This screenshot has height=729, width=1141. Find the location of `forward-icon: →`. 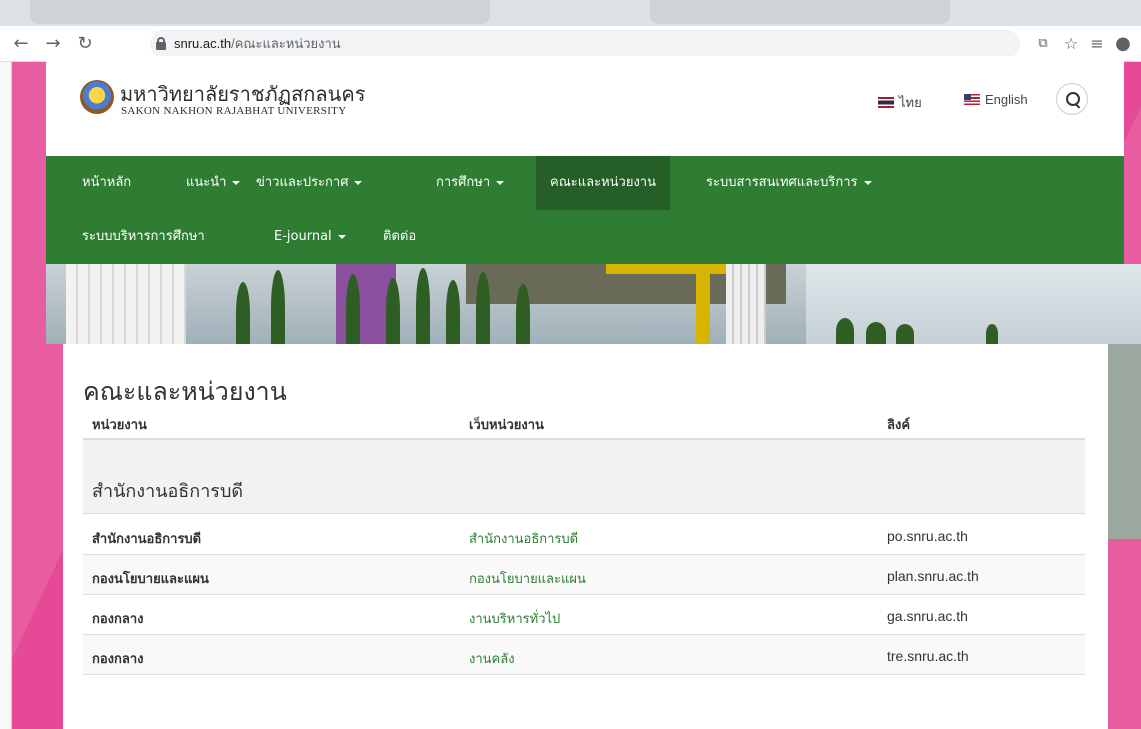

forward-icon: → is located at coordinates (53, 44).